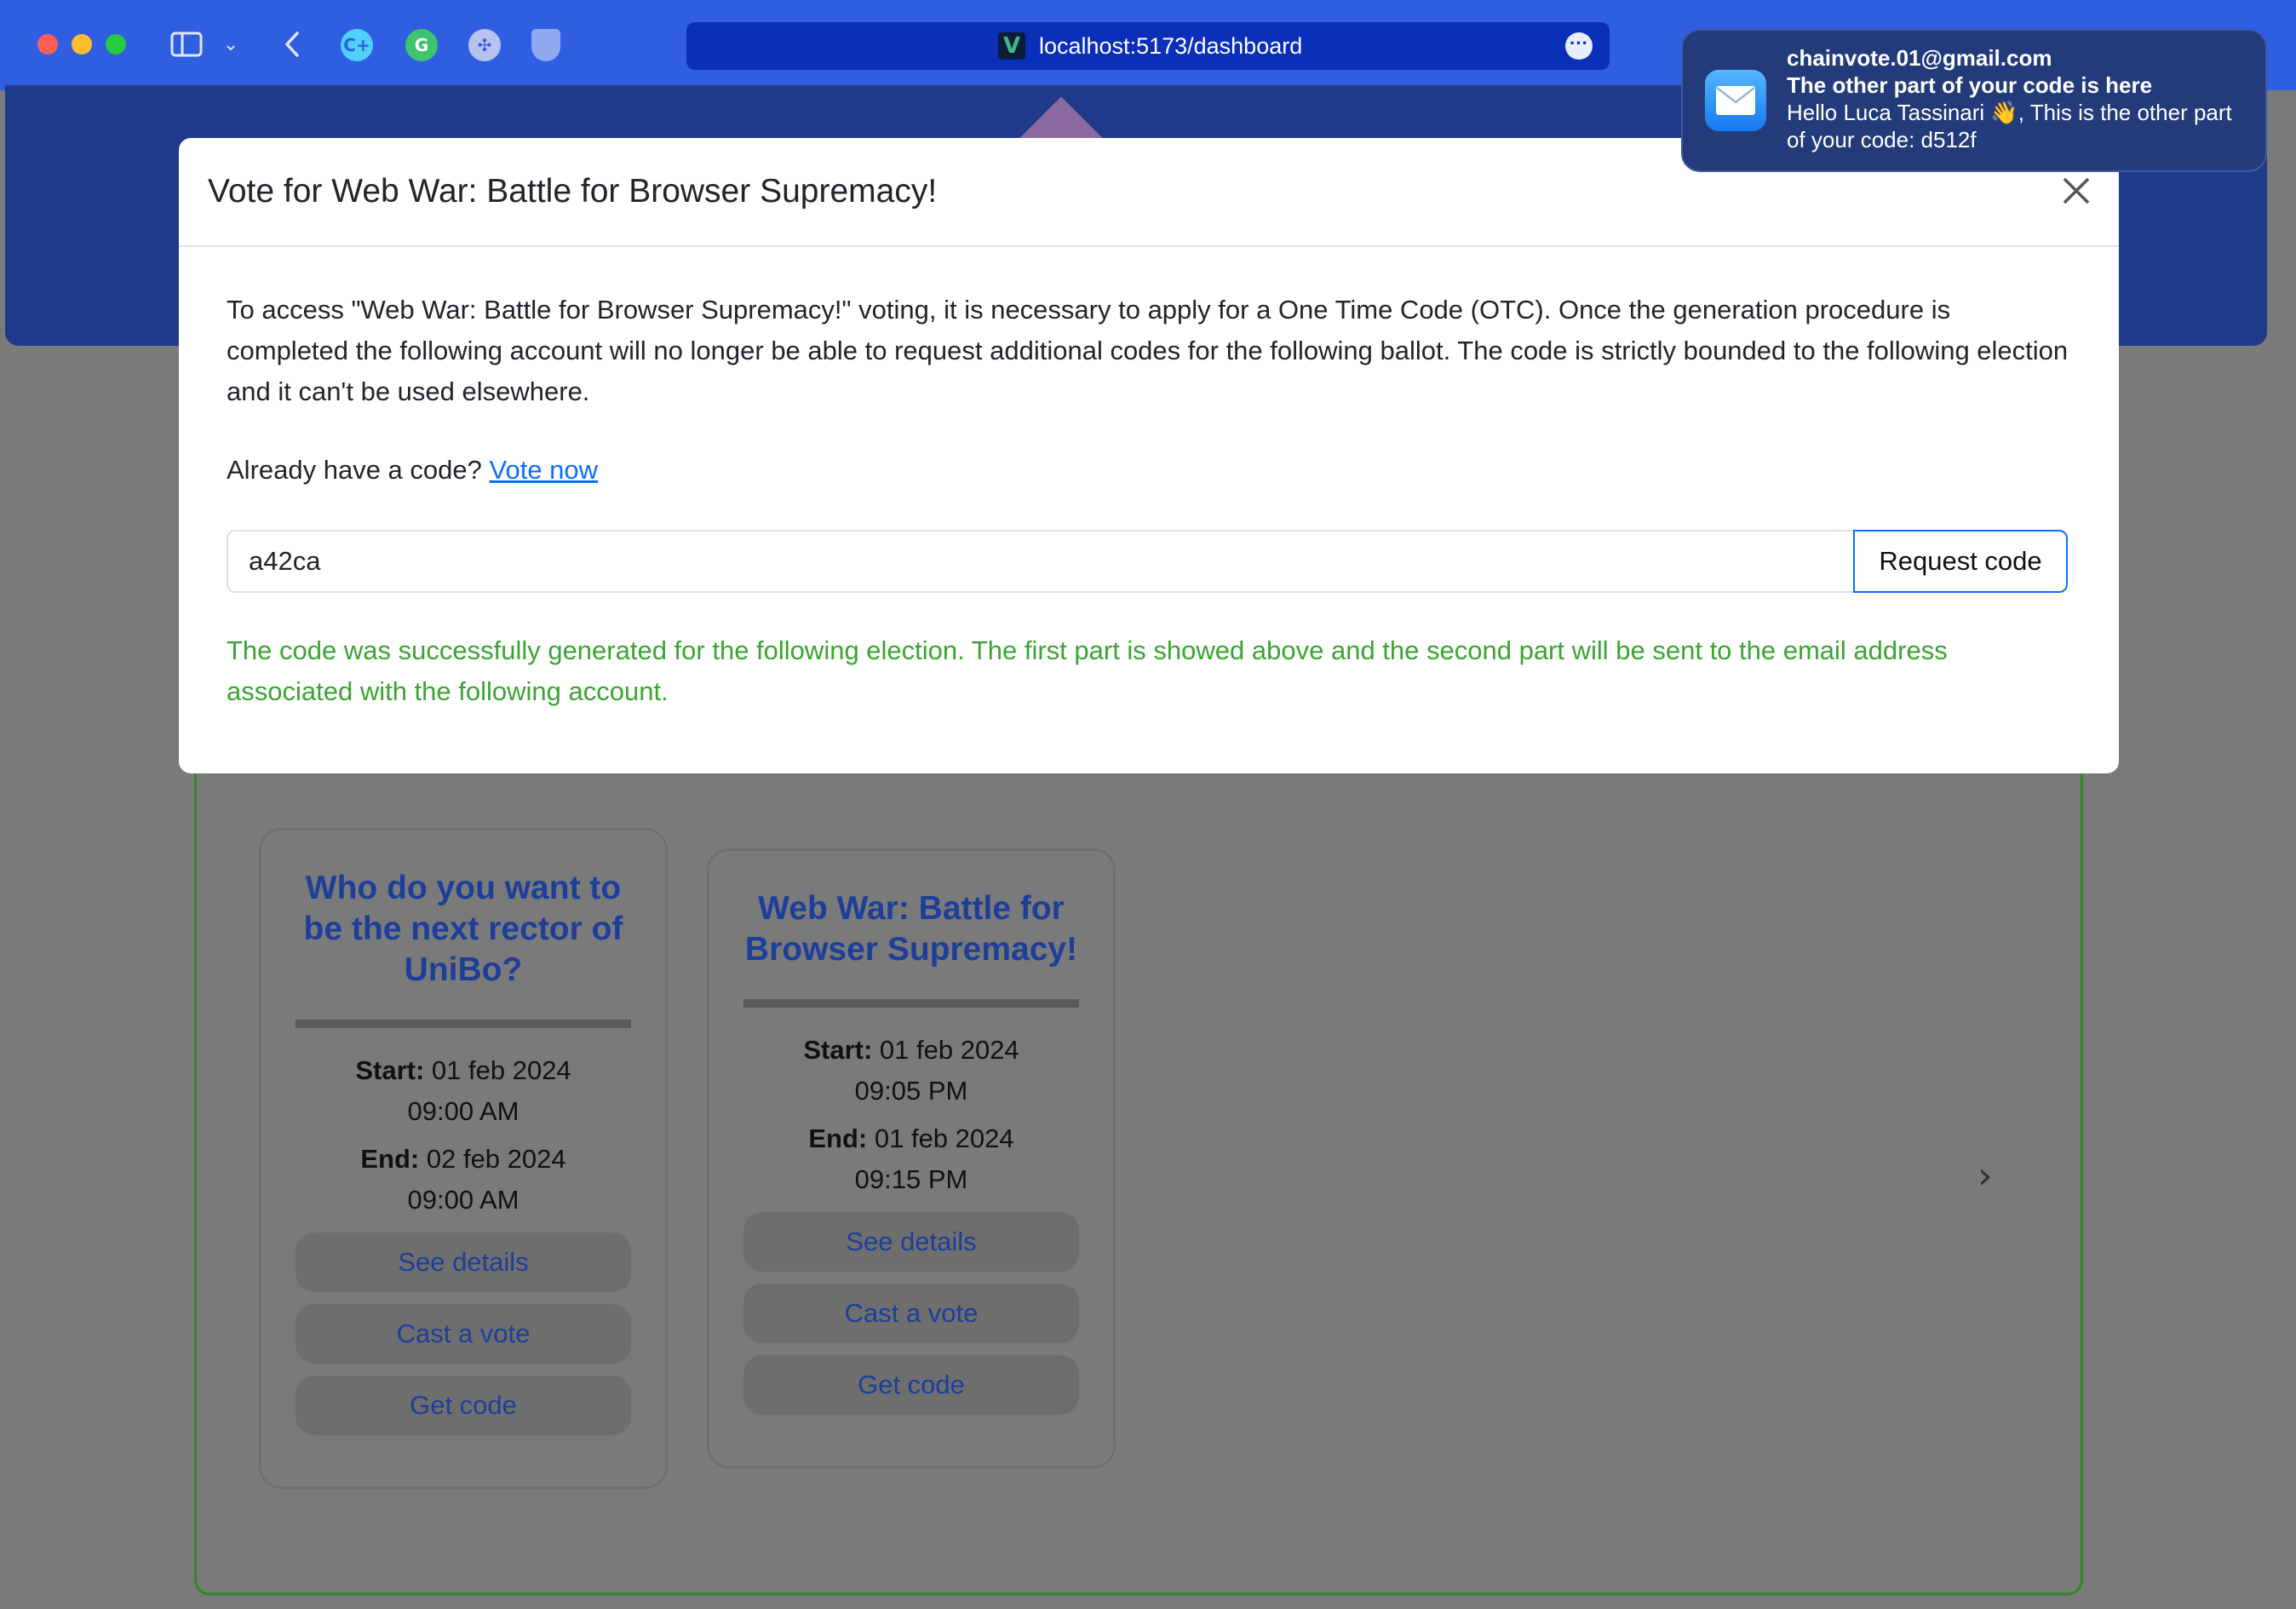 The height and width of the screenshot is (1609, 2296). I want to click on end-time: 09:15 PM, so click(911, 1179).